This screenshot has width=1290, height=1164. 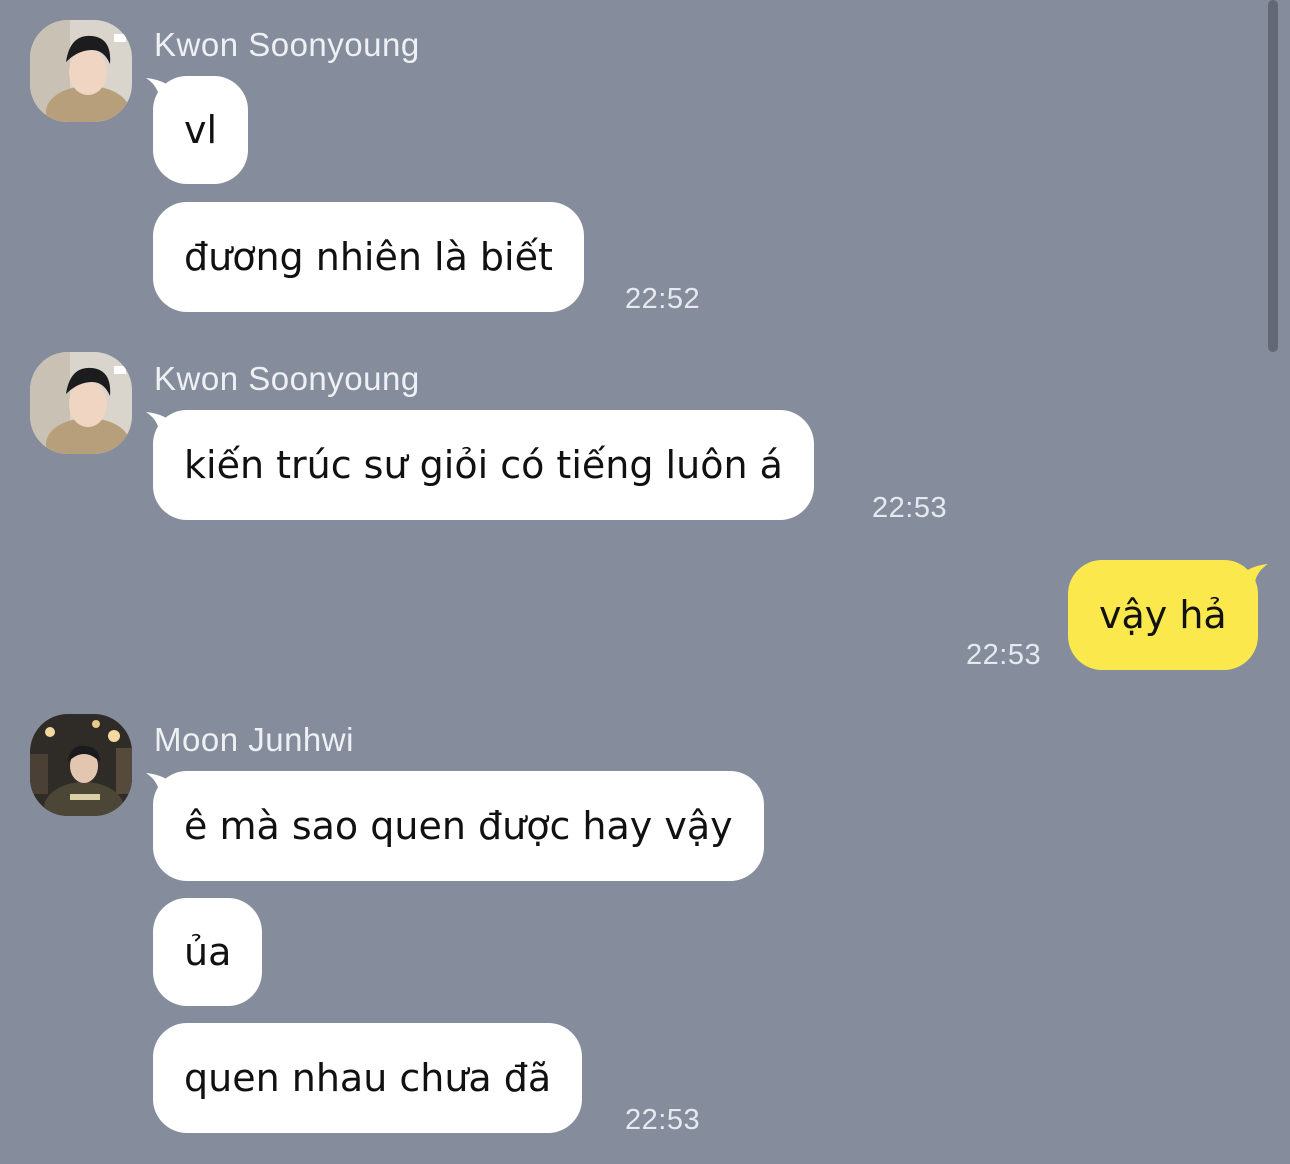 What do you see at coordinates (458, 826) in the screenshot?
I see `message-bubble: ê mà sao quen được hay vậy` at bounding box center [458, 826].